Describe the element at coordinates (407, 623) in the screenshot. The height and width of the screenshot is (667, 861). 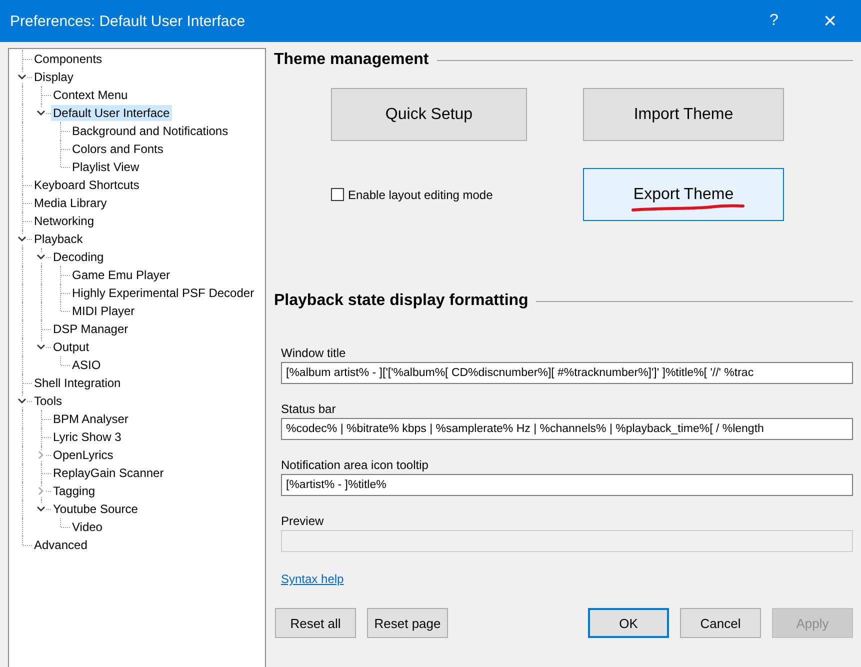
I see `dialog-button: Reset page` at that location.